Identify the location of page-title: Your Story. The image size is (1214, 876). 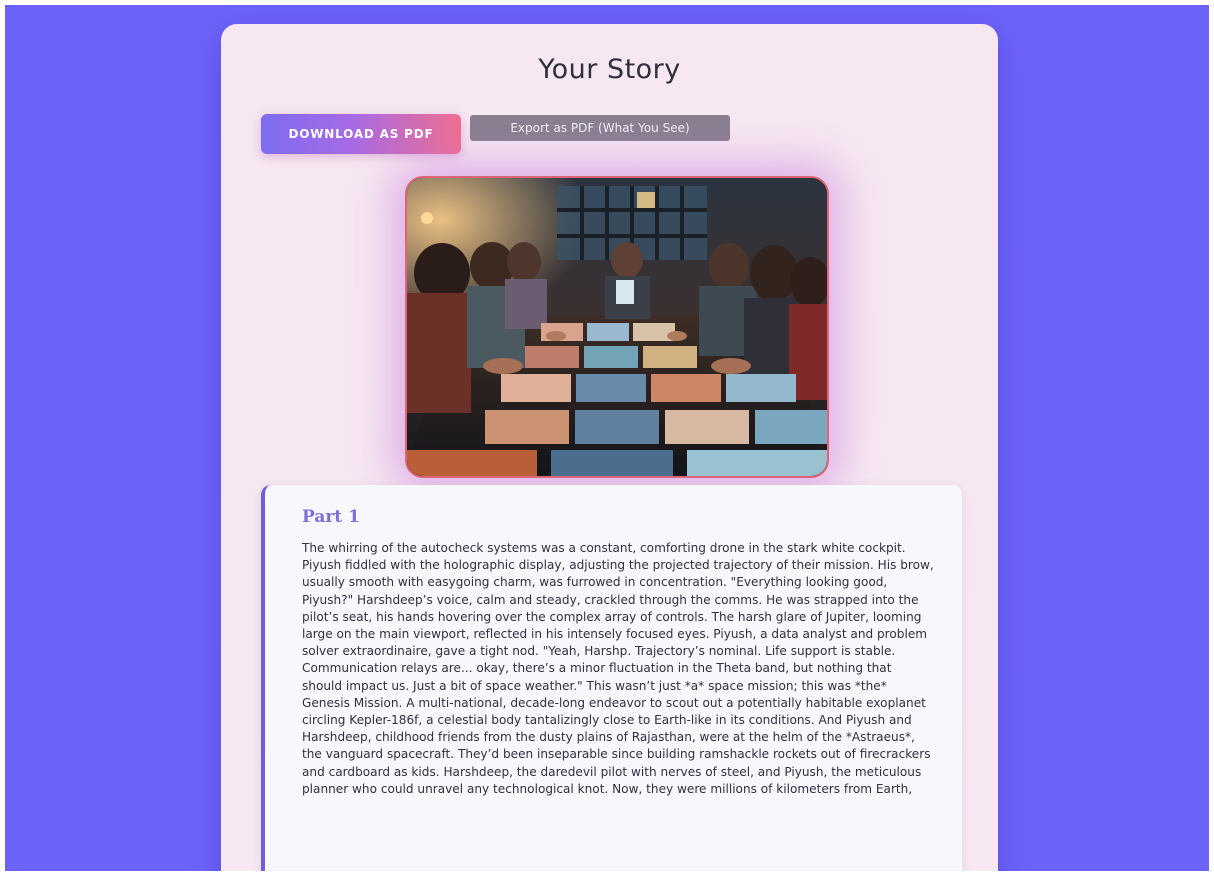
(609, 69).